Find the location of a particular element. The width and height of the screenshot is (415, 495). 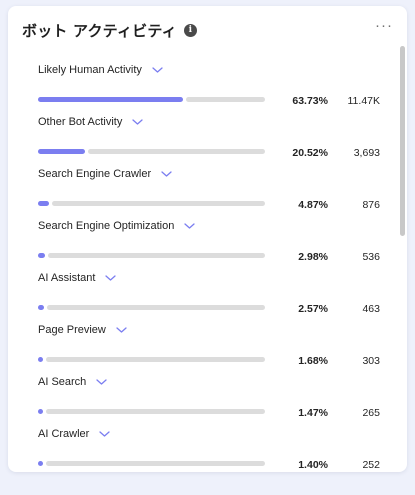

percent-value: 1.68% is located at coordinates (313, 361).